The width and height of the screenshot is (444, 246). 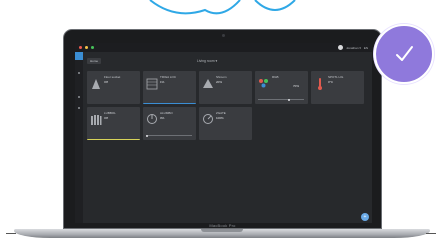 I want to click on tile-name: ALUMBO, so click(x=166, y=113).